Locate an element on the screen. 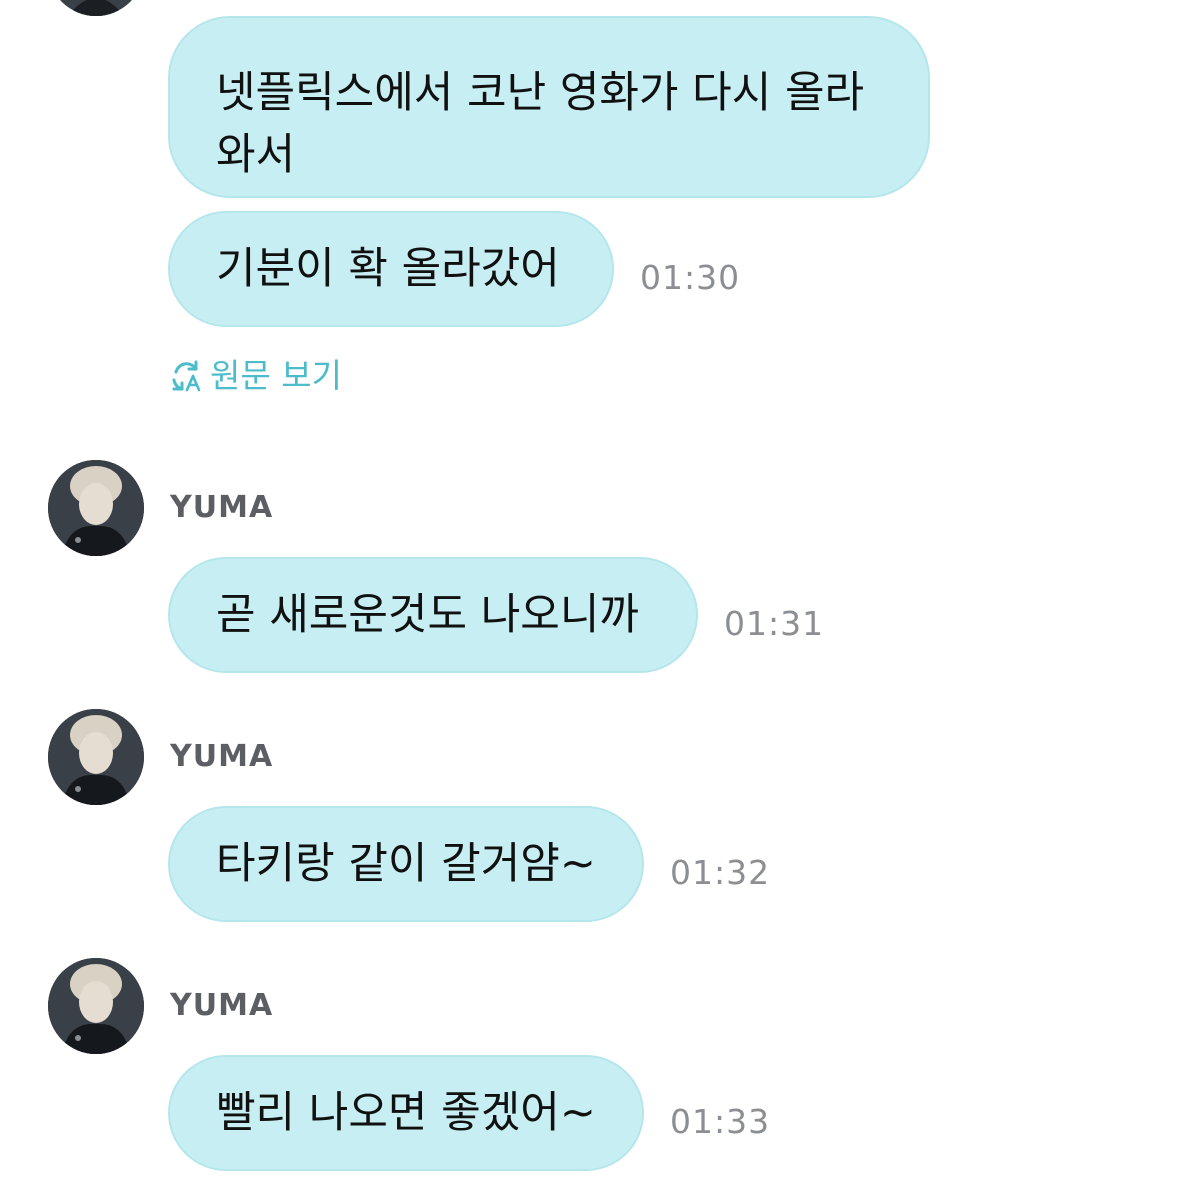 The width and height of the screenshot is (1179, 1196). message-text: 넷플릭스에서 코난 영화가 다시 올라와서 is located at coordinates (540, 124).